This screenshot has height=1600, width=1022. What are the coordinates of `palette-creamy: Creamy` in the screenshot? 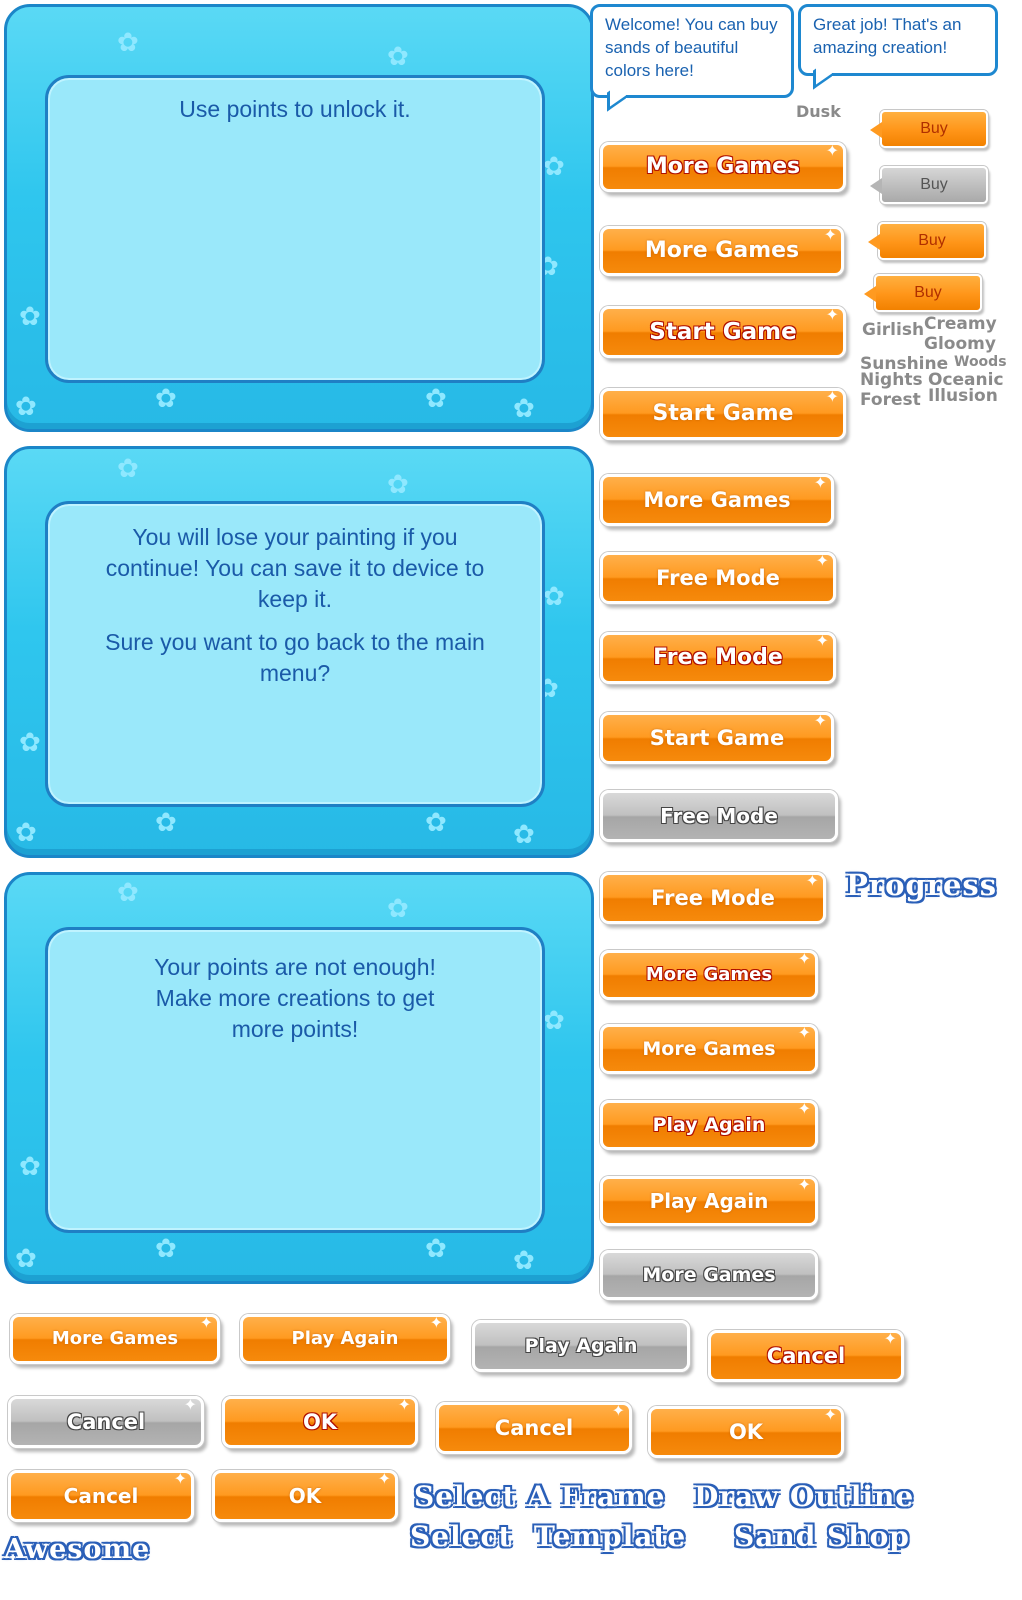 It's located at (960, 324).